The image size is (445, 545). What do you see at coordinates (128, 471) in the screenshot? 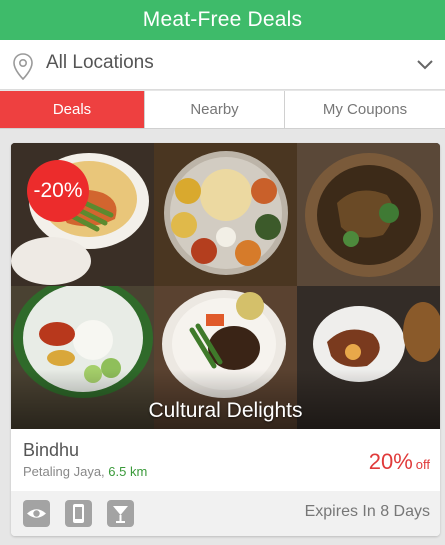
I see `merchant-distance: 6.5 km` at bounding box center [128, 471].